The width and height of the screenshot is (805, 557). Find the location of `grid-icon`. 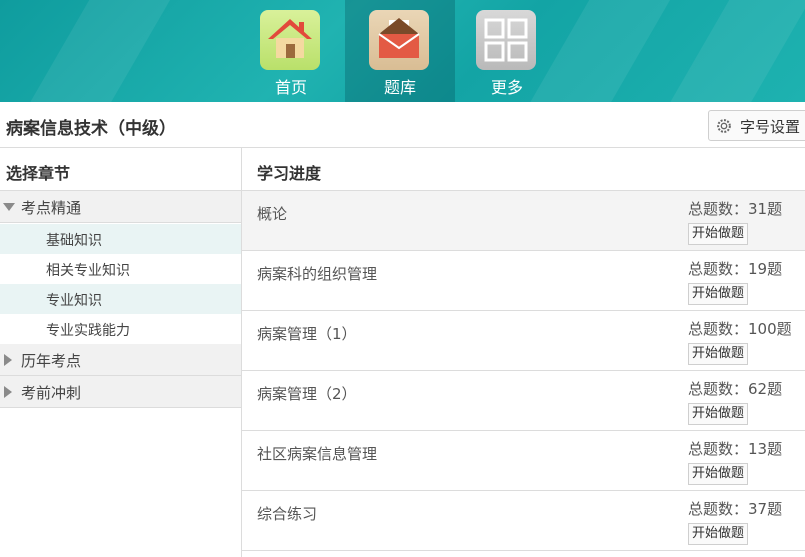

grid-icon is located at coordinates (506, 40).